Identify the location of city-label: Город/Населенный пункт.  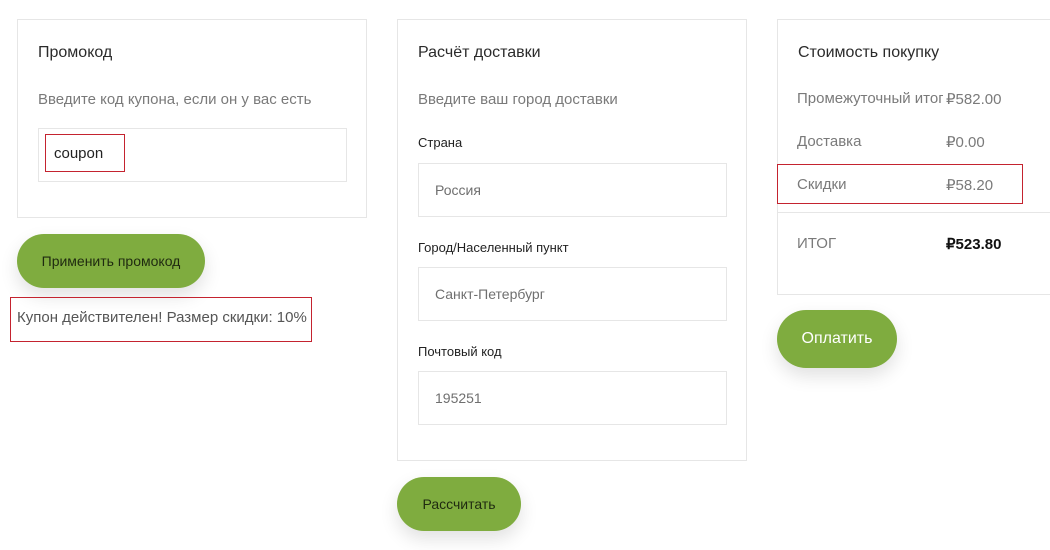
(493, 247).